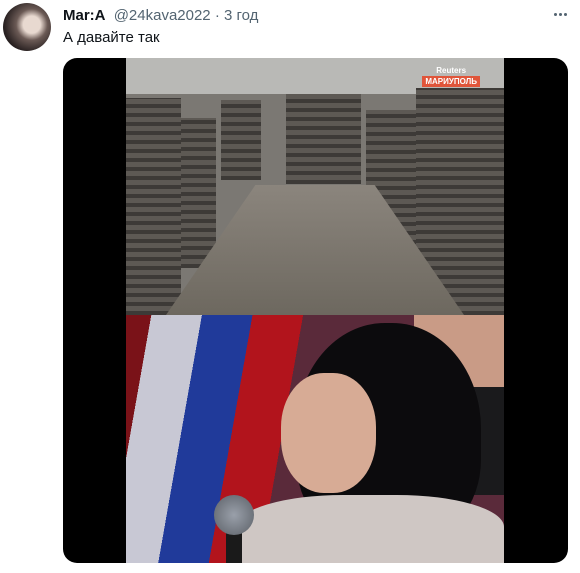 Image resolution: width=580 pixels, height=573 pixels. I want to click on avatar, so click(27, 27).